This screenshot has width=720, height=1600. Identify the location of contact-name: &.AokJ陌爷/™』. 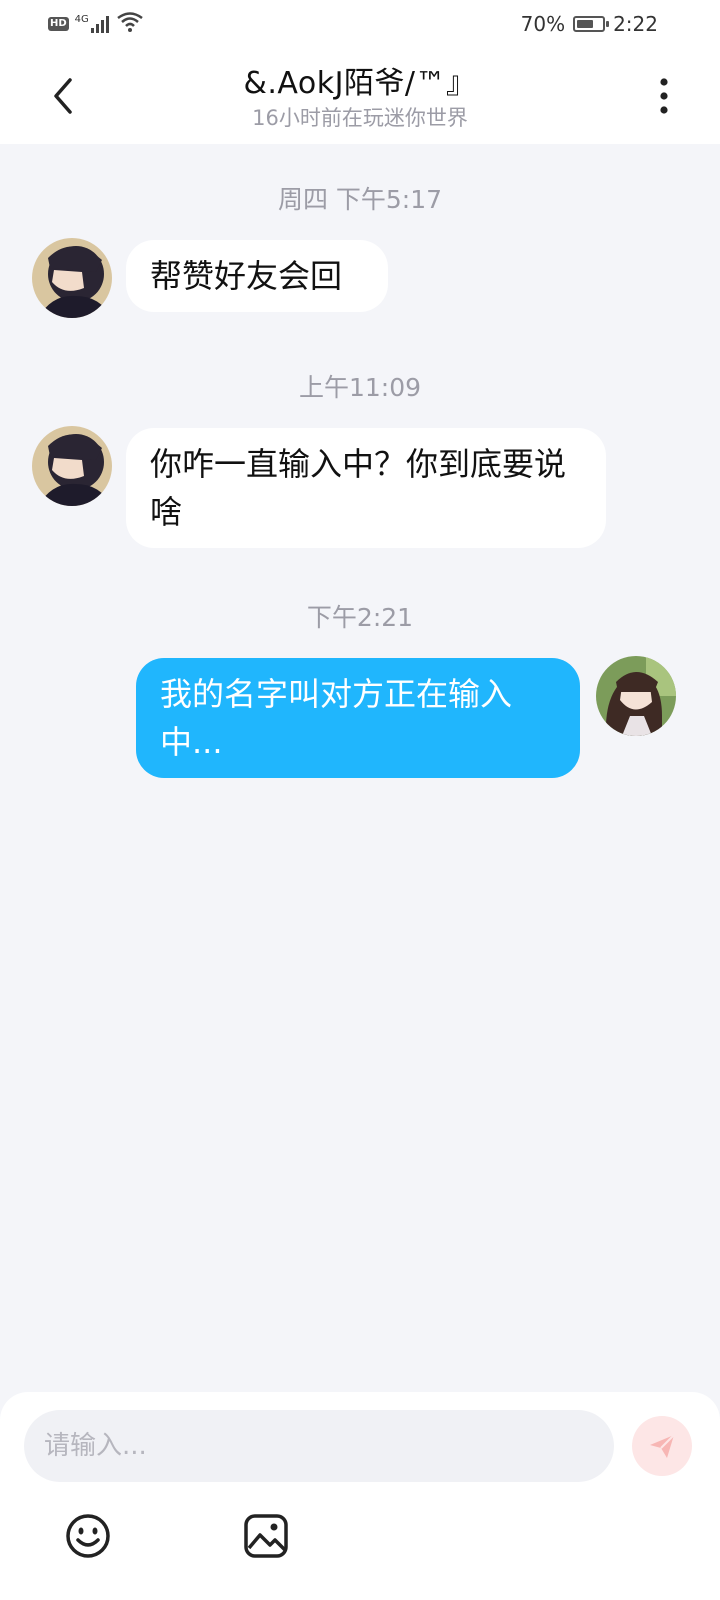
(360, 83).